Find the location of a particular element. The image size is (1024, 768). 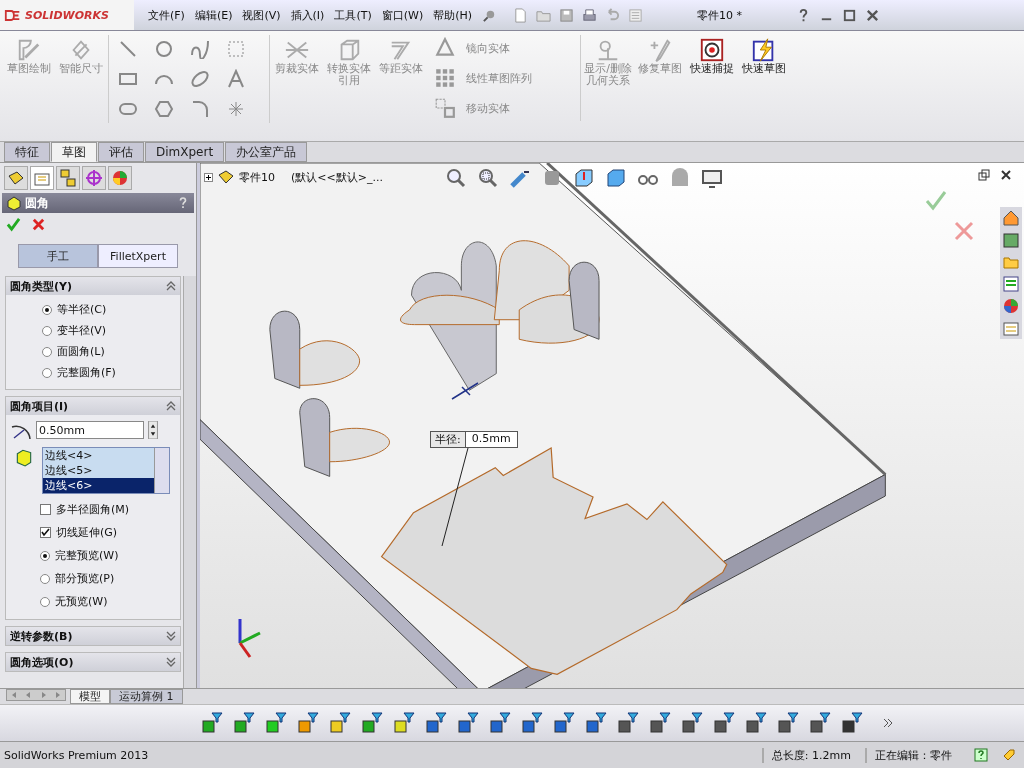

ellipse-tool-icon is located at coordinates (200, 79).